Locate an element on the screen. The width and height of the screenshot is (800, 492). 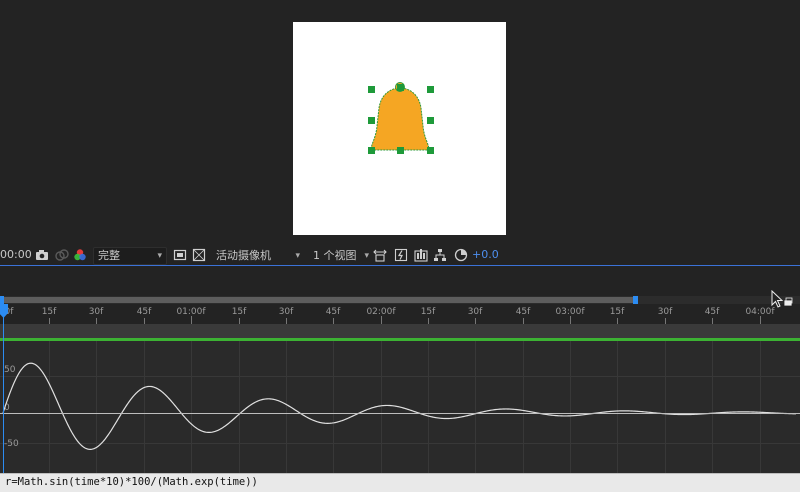
timeline-icon is located at coordinates (421, 255).